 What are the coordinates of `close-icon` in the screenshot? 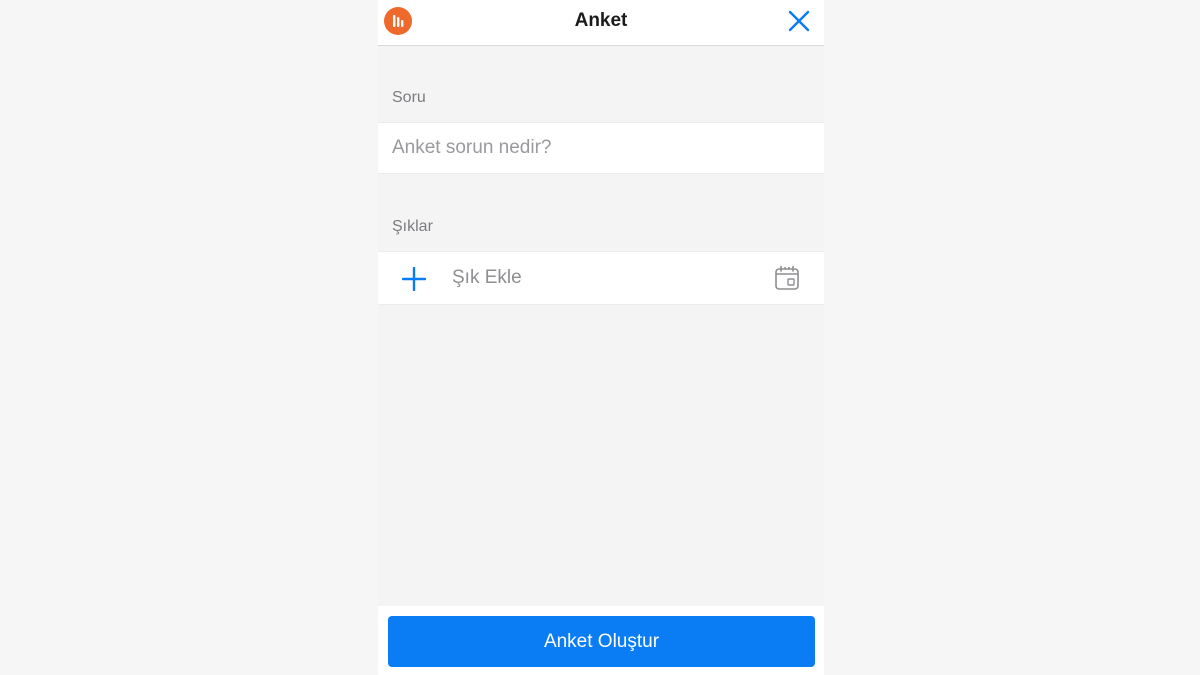 It's located at (799, 21).